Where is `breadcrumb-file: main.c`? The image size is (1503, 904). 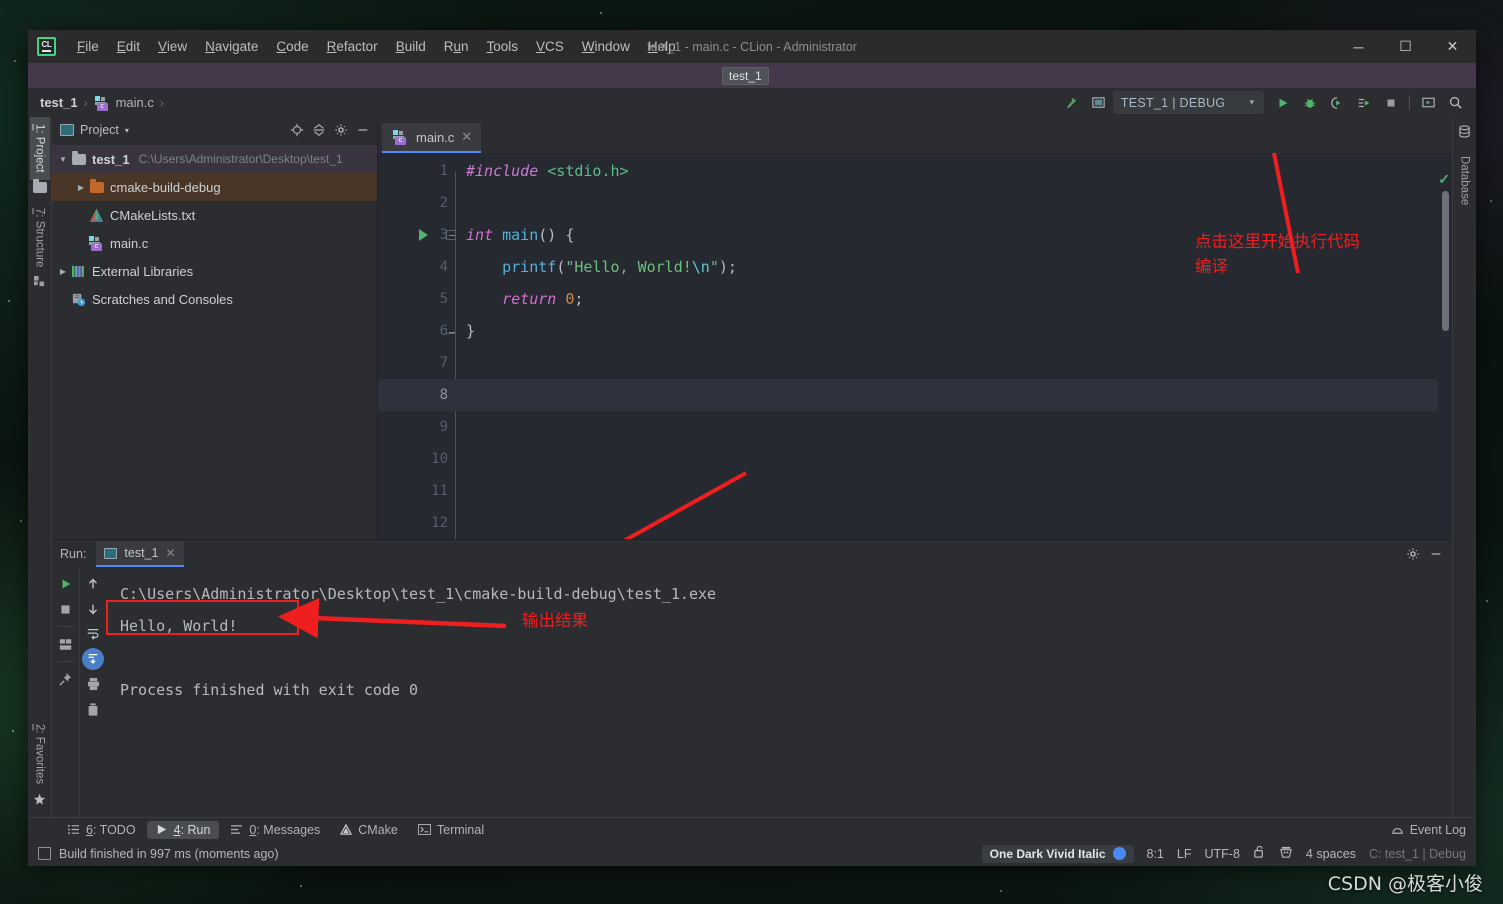
breadcrumb-file: main.c is located at coordinates (135, 102).